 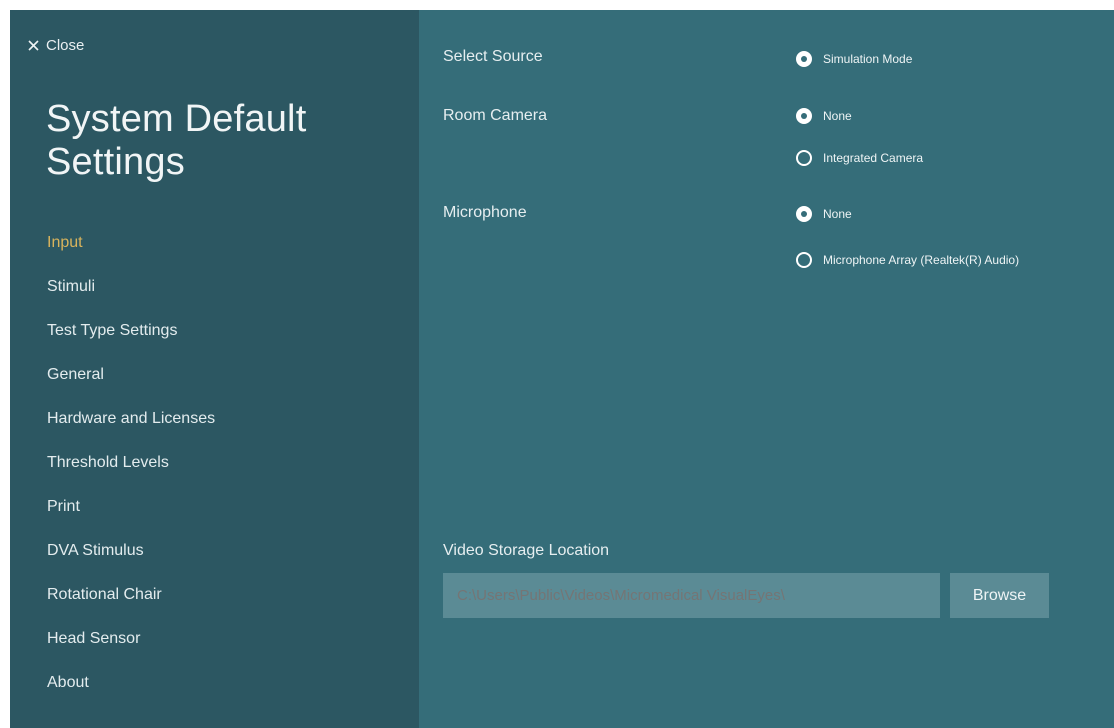 What do you see at coordinates (33, 45) in the screenshot?
I see `close-icon` at bounding box center [33, 45].